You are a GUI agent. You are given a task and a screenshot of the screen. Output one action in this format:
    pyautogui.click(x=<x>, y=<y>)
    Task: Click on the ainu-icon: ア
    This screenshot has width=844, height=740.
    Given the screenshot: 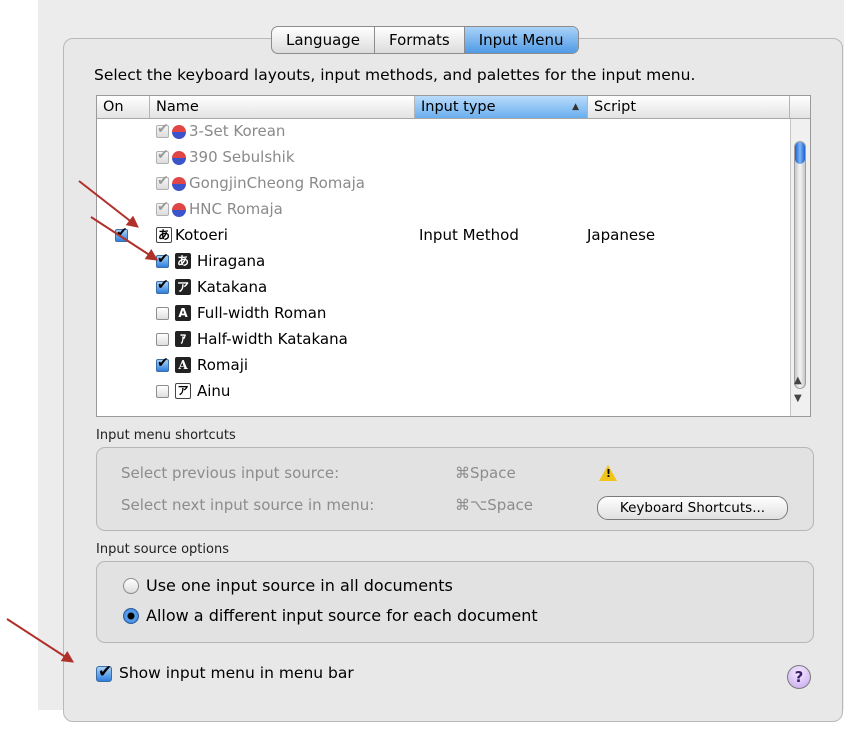 What is the action you would take?
    pyautogui.click(x=183, y=391)
    